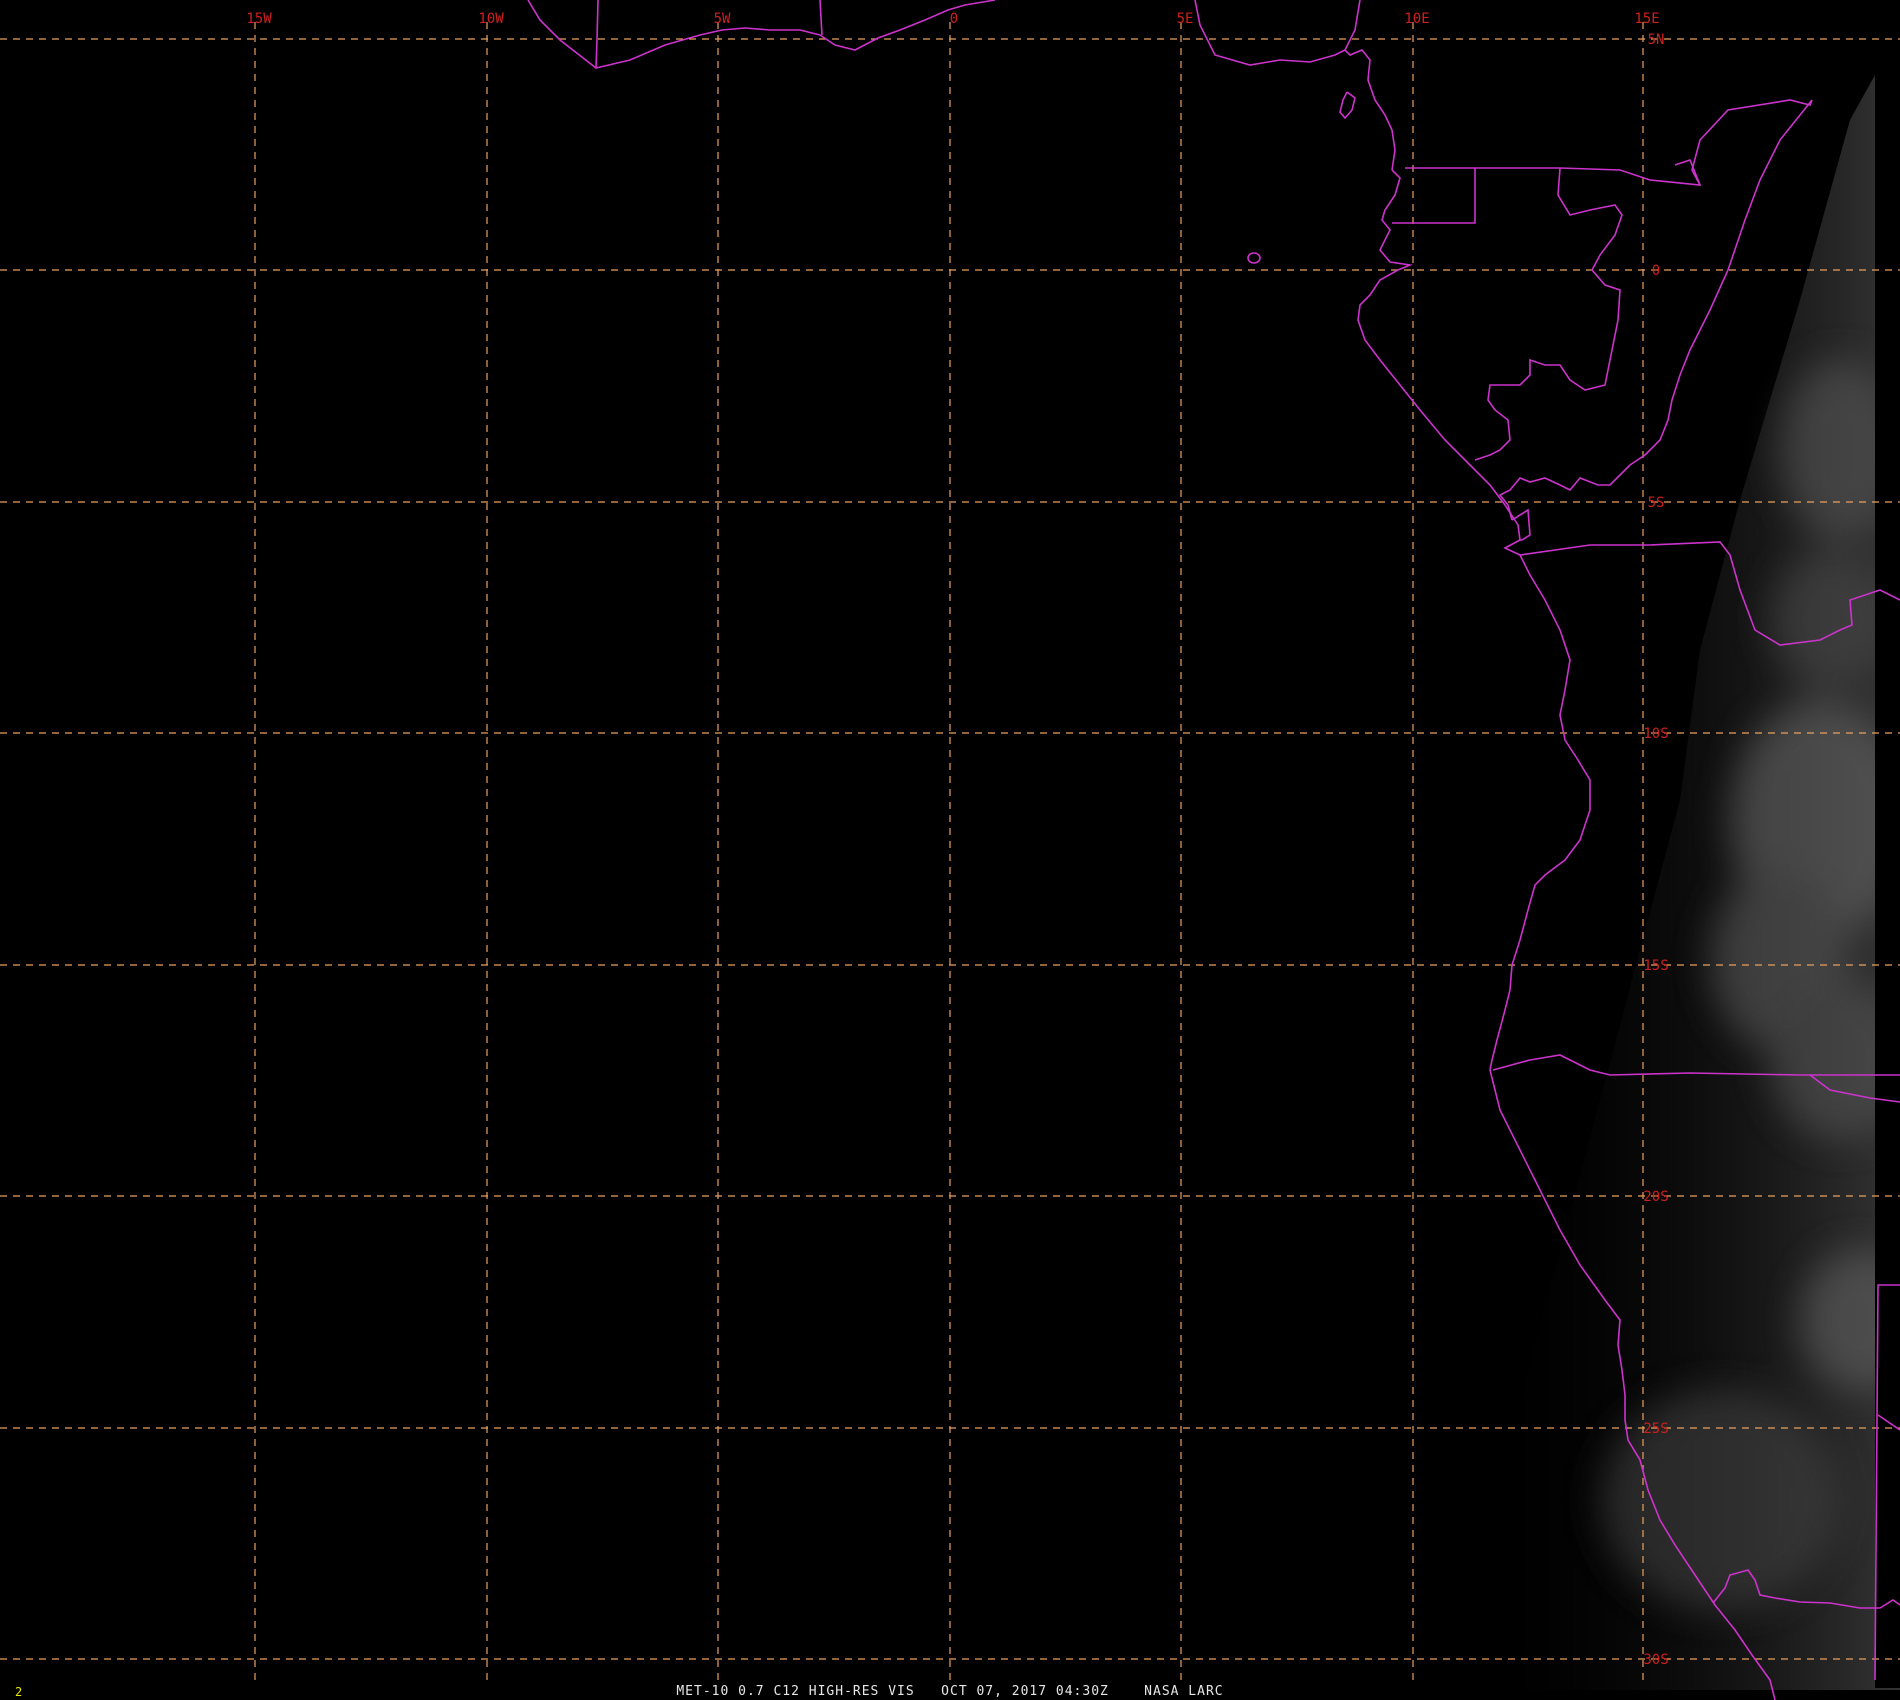 Image resolution: width=1900 pixels, height=1700 pixels. Describe the element at coordinates (1655, 966) in the screenshot. I see `latitude-label: 15S` at that location.